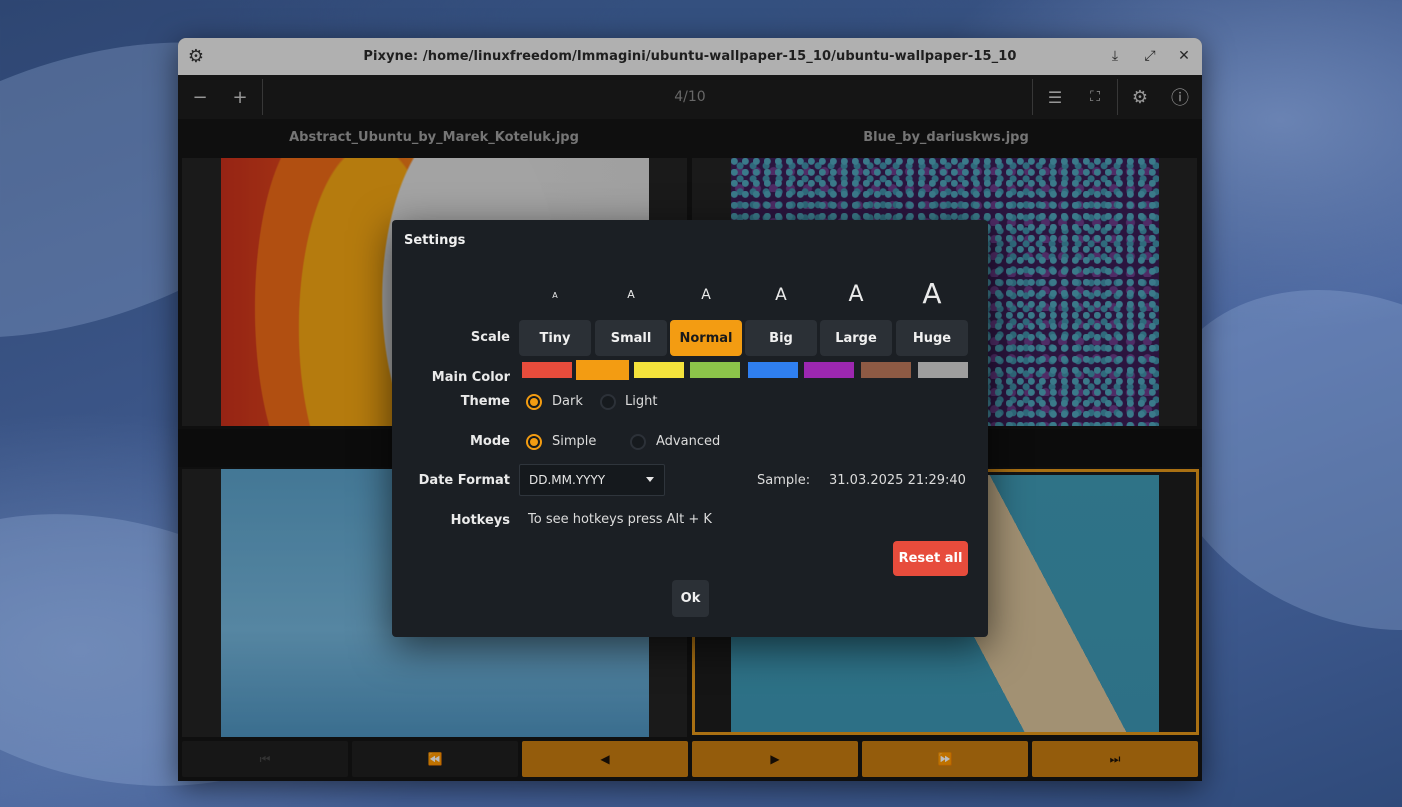 This screenshot has height=807, width=1402. What do you see at coordinates (946, 137) in the screenshot?
I see `image-title: Blue_by_dariuskws.jpg` at bounding box center [946, 137].